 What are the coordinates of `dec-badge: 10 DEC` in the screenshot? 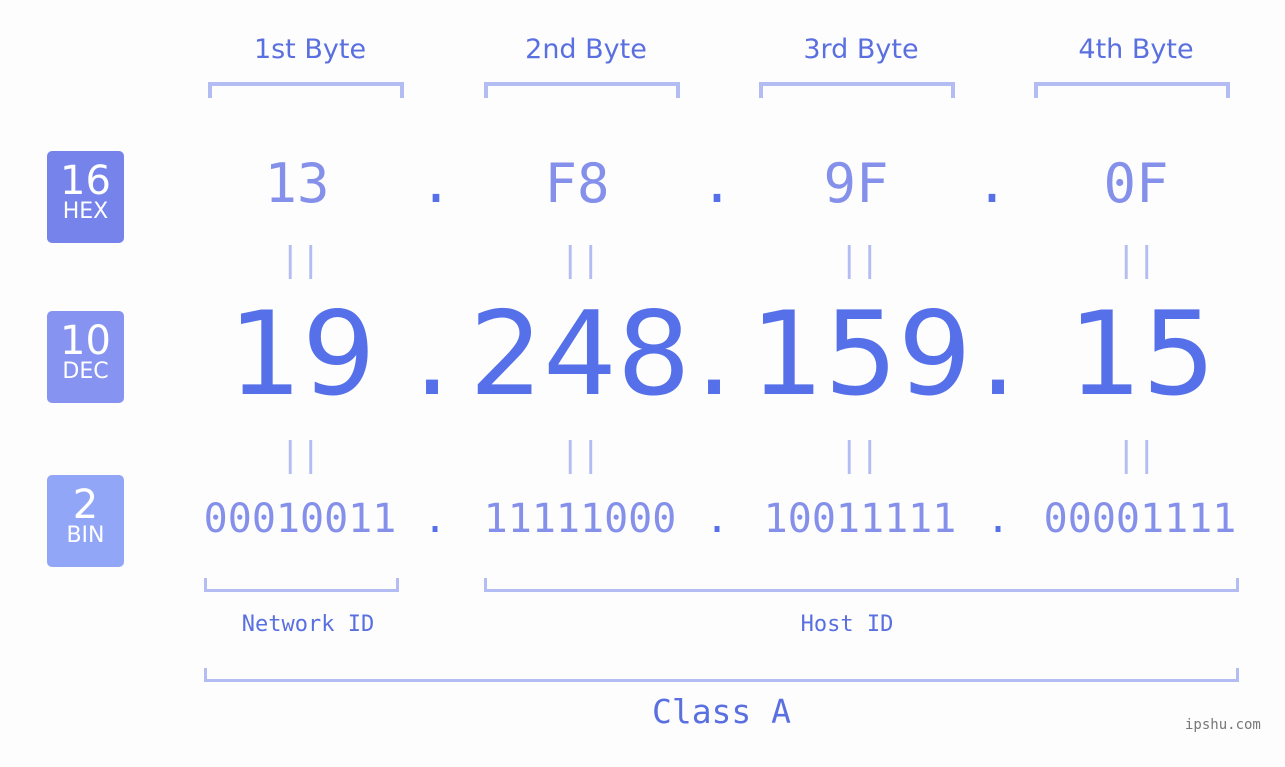 It's located at (85, 357).